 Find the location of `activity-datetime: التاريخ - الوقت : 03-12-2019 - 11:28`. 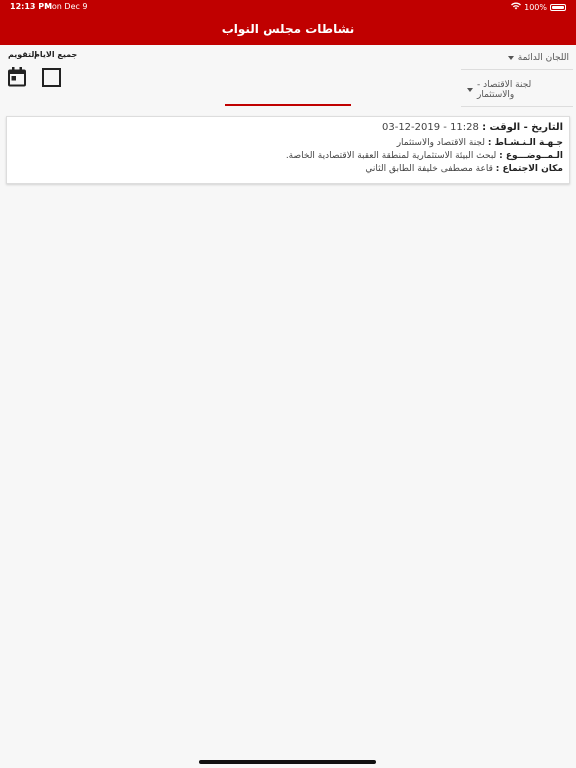

activity-datetime: التاريخ - الوقت : 03-12-2019 - 11:28 is located at coordinates (288, 127).